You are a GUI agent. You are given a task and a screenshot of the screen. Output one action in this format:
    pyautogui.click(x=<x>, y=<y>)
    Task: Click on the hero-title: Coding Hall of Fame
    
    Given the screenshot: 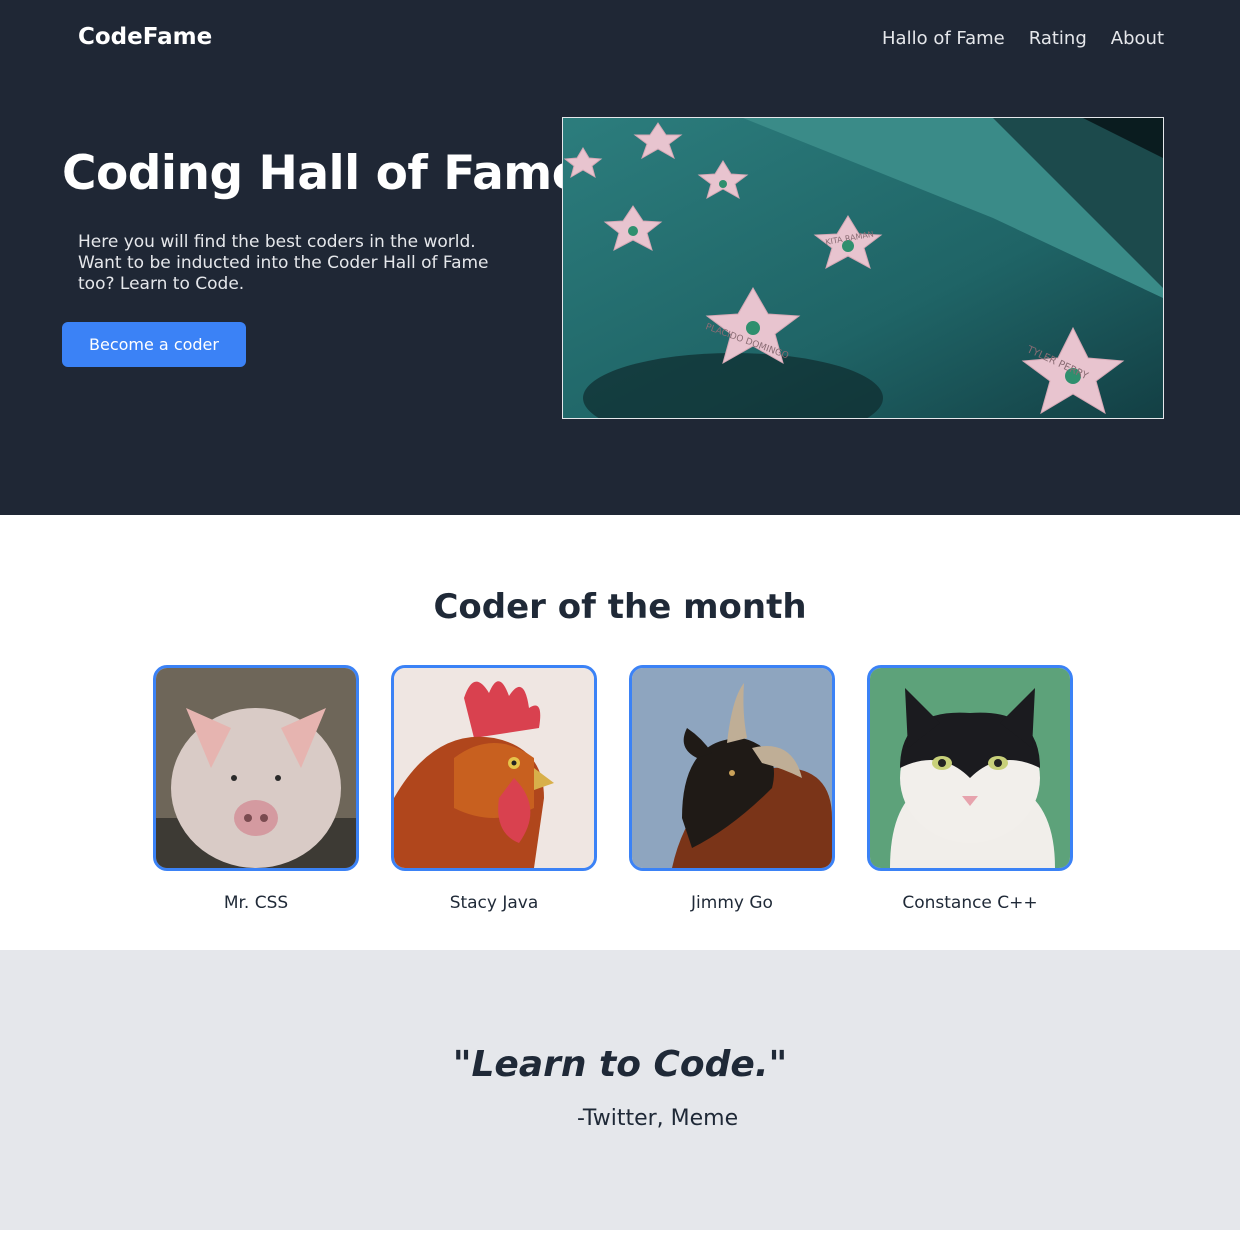 What is the action you would take?
    pyautogui.click(x=323, y=173)
    